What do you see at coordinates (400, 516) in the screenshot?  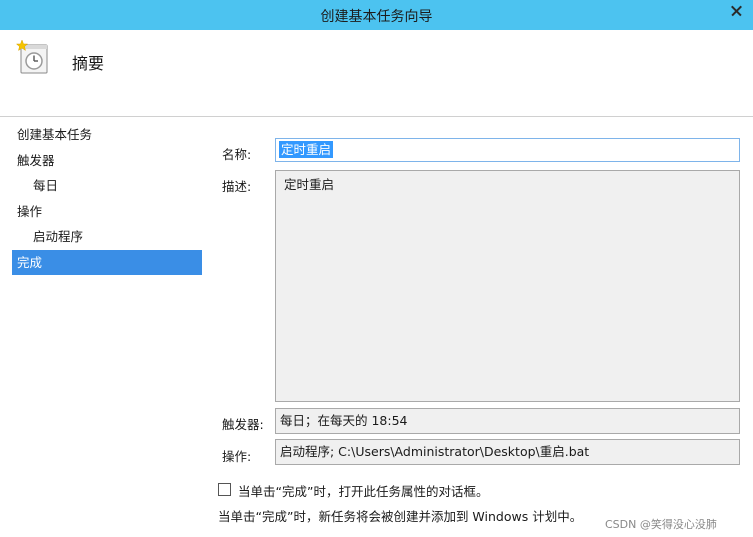 I see `finish-note: 当单击“完成”时，新任务将会被创建并添加到 Windows 计划中。` at bounding box center [400, 516].